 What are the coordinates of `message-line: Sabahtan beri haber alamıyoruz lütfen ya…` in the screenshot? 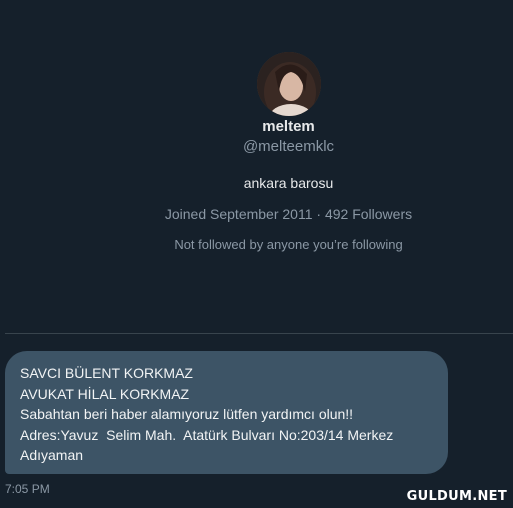 It's located at (187, 414).